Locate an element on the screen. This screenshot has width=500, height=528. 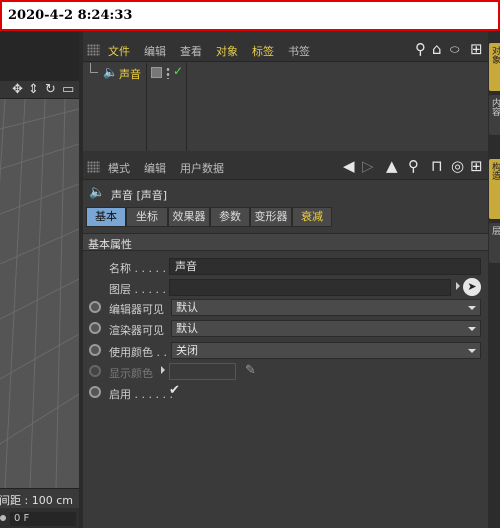
property-use-color-row: 使用颜色 . . 关闭 is located at coordinates (285, 351).